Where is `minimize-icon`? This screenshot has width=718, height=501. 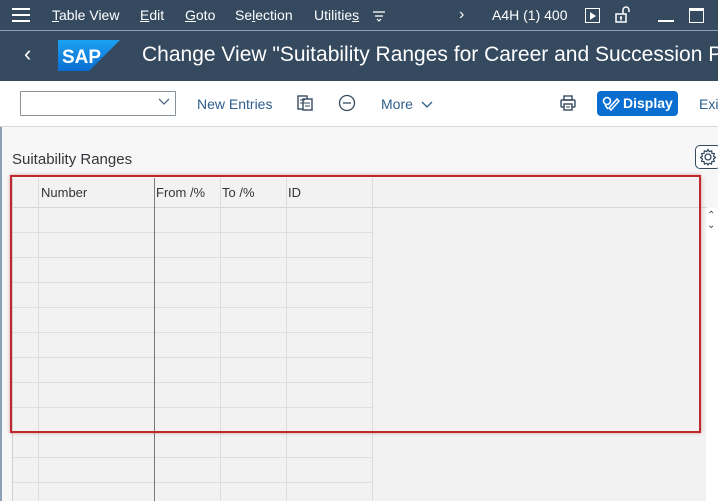 minimize-icon is located at coordinates (666, 21).